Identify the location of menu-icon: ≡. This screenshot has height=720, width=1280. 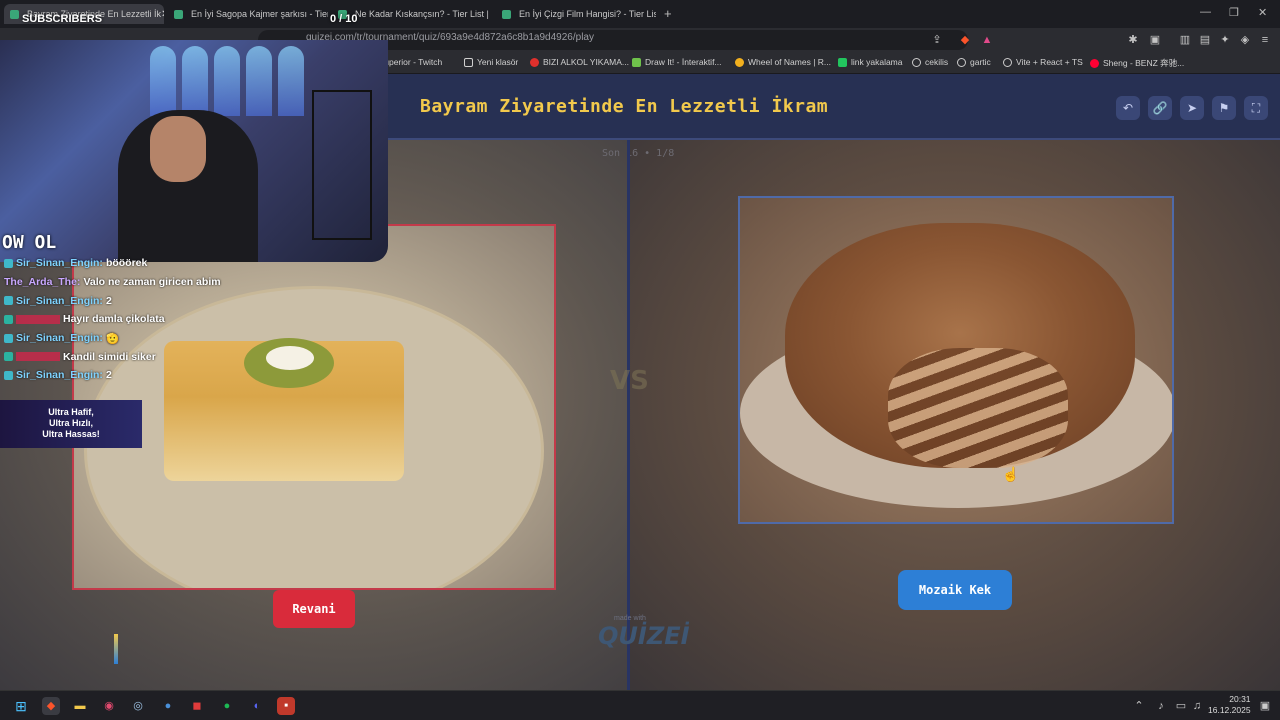
(1265, 40).